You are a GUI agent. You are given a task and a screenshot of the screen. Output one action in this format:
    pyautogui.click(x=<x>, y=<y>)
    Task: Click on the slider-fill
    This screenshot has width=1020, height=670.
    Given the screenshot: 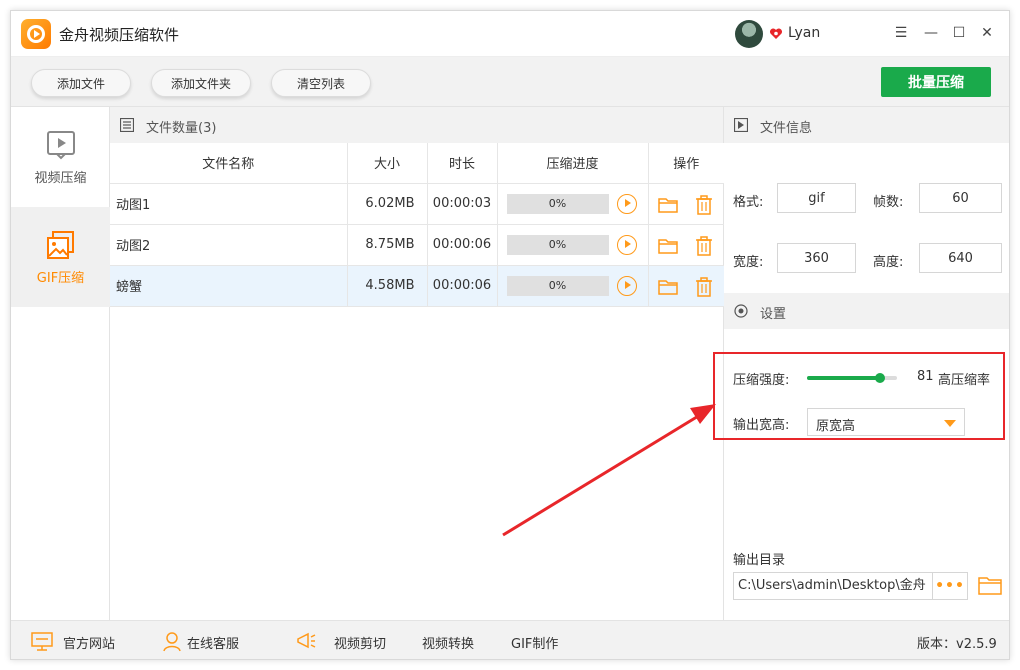 What is the action you would take?
    pyautogui.click(x=843, y=378)
    